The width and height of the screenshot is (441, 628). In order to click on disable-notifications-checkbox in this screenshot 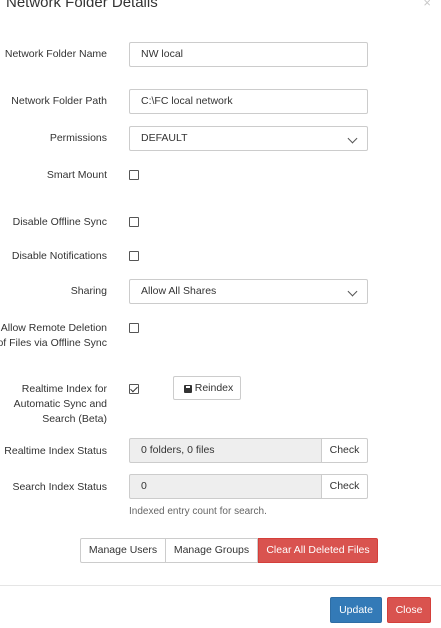, I will do `click(134, 256)`.